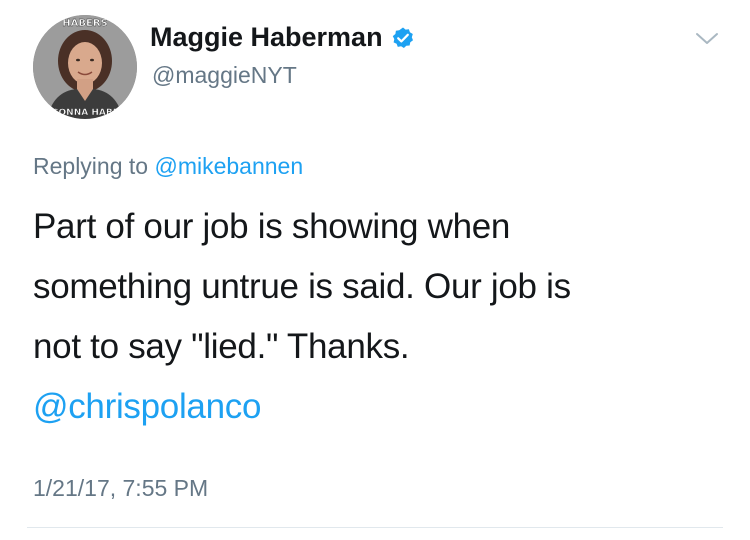  Describe the element at coordinates (272, 226) in the screenshot. I see `tweet-text-line: Part of our job is showing when` at that location.